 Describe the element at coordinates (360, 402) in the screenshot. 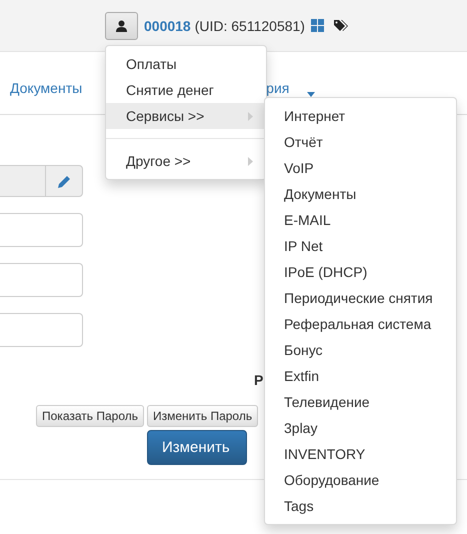

I see `menu-item: Телевидение` at that location.